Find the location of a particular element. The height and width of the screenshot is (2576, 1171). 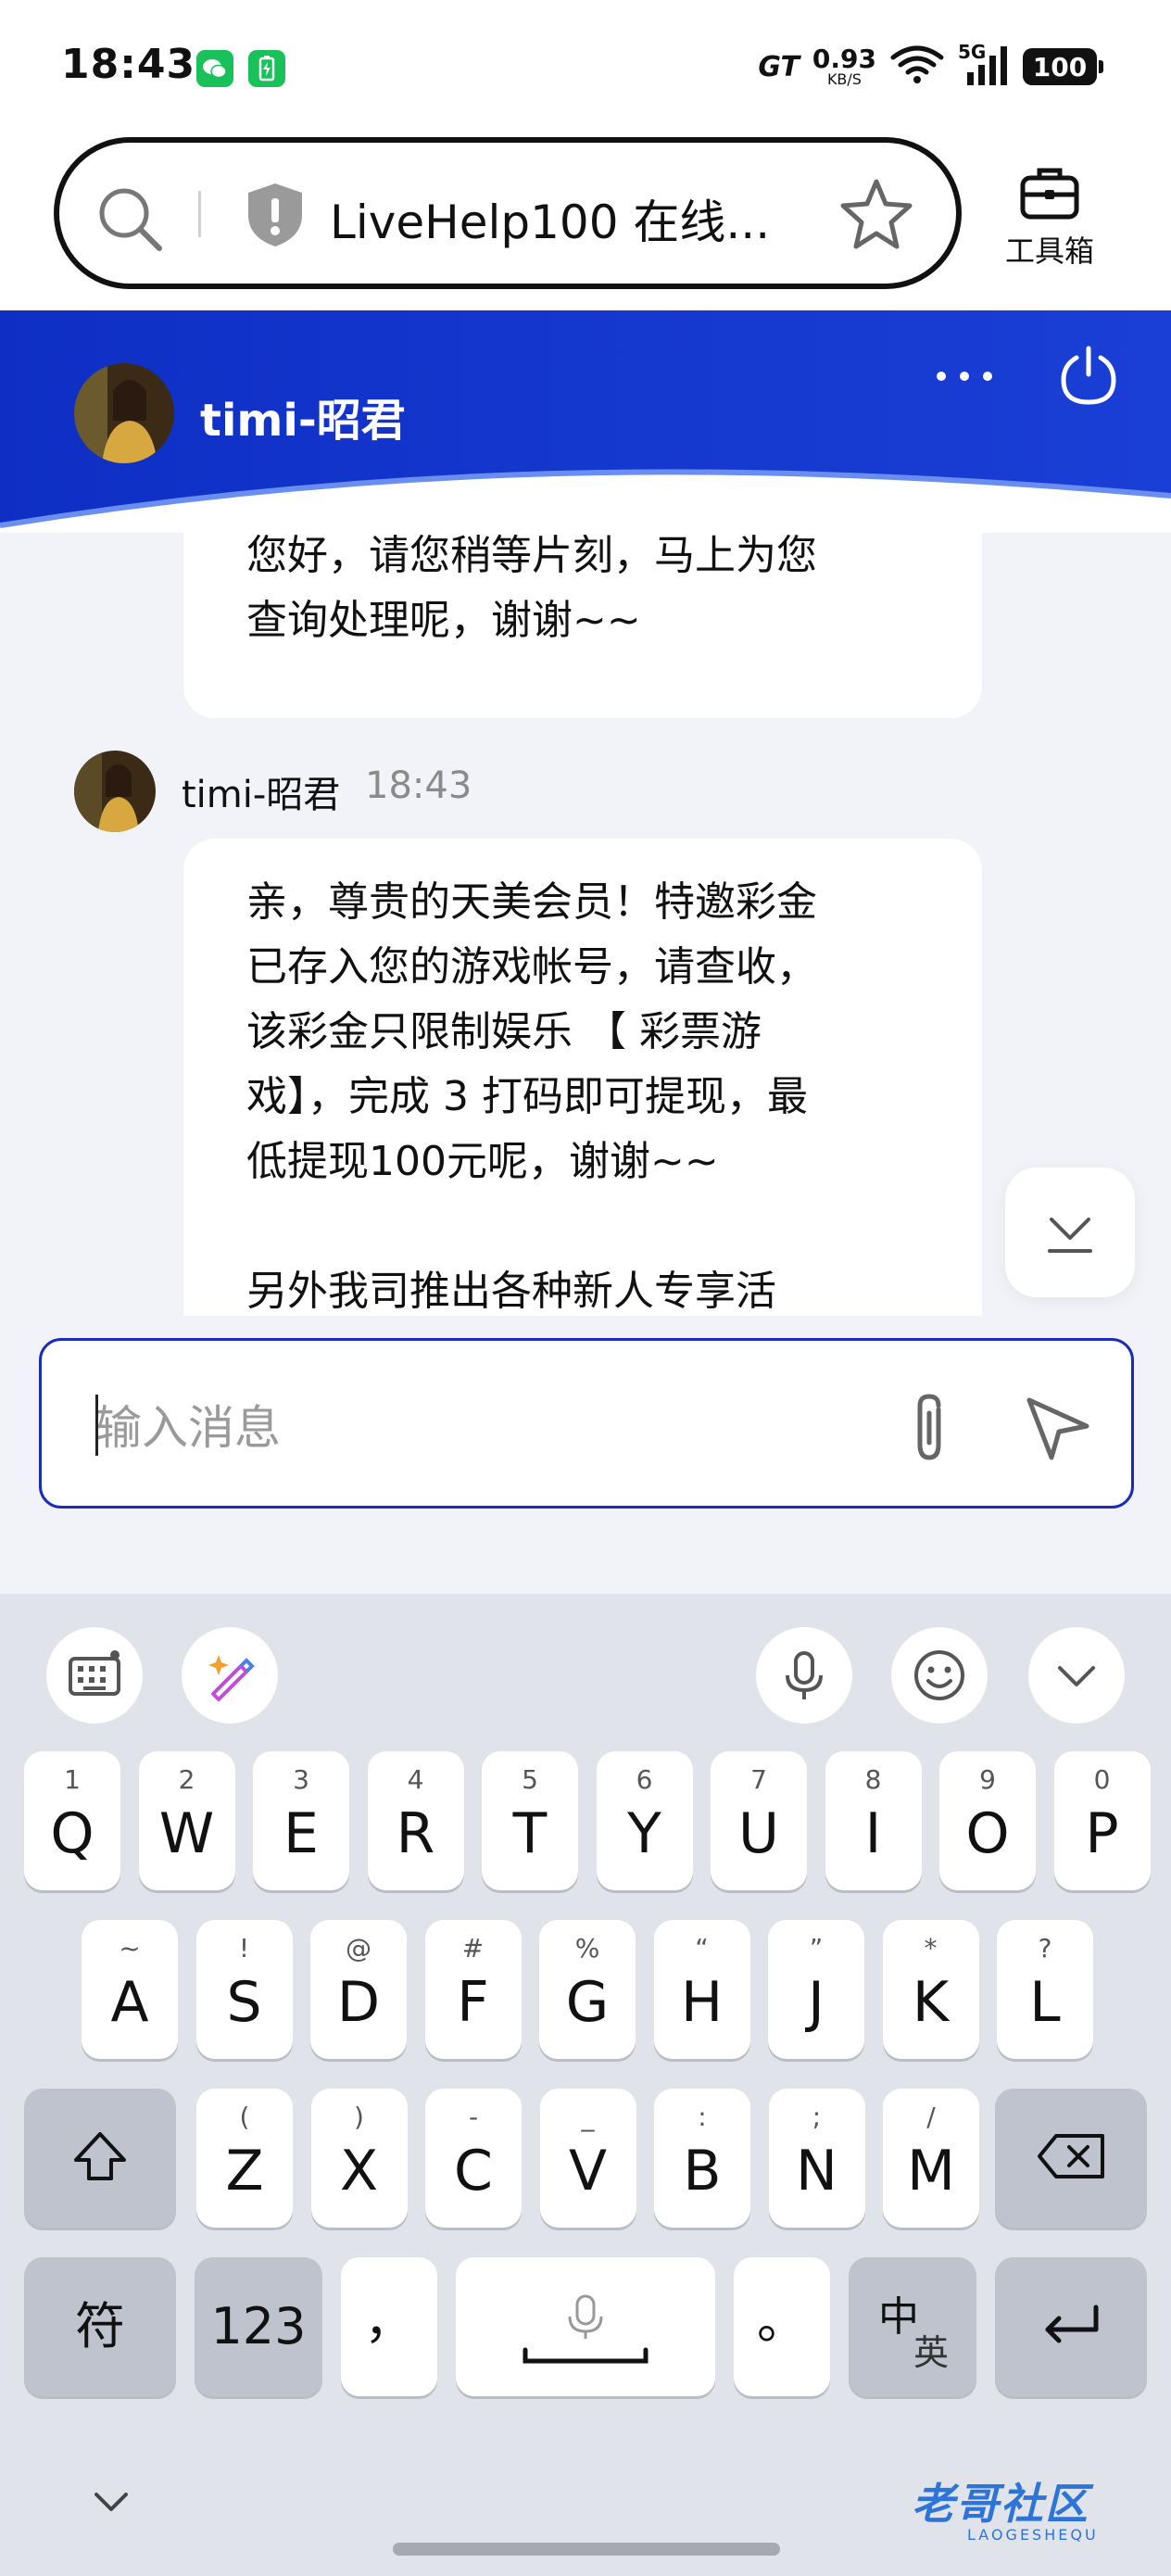

key-letter: A is located at coordinates (130, 2003).